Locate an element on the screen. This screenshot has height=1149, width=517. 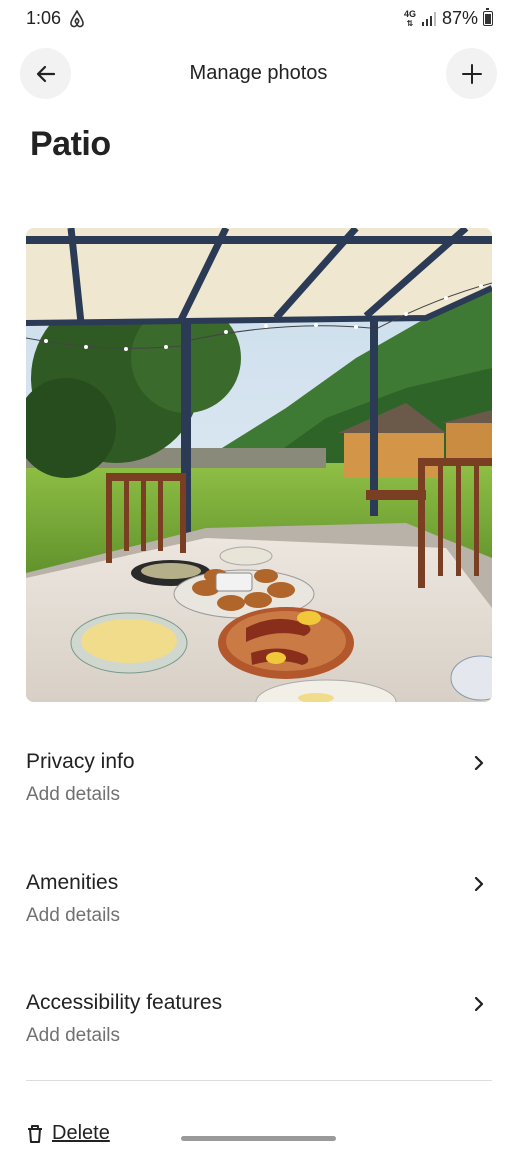
status-indicators: 4G ⇅ 87% is located at coordinates (448, 18).